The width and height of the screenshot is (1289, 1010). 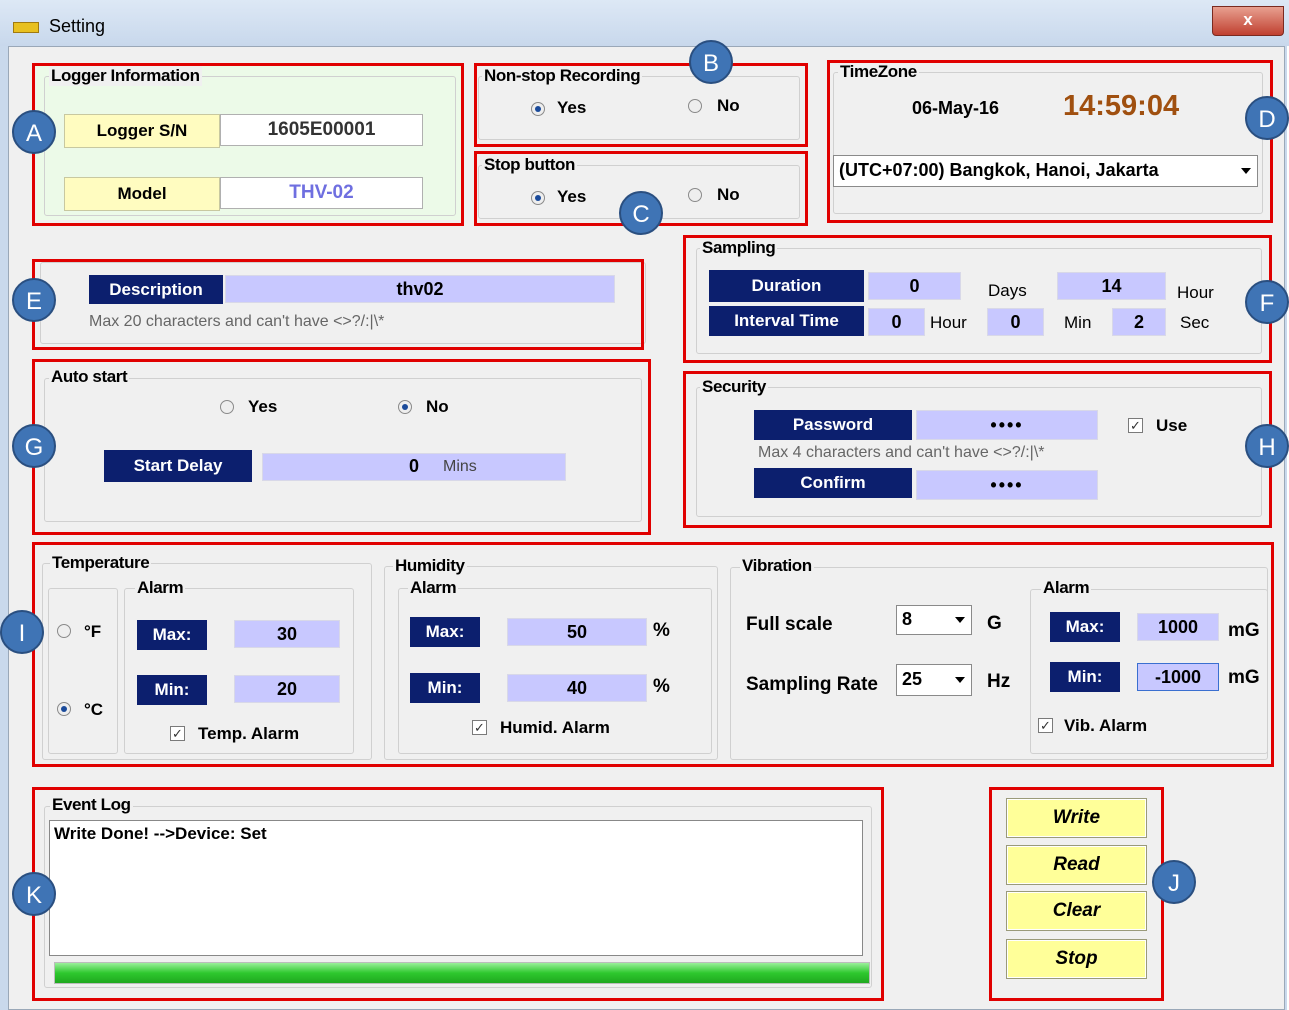 What do you see at coordinates (34, 446) in the screenshot?
I see `callout-badge-g: G` at bounding box center [34, 446].